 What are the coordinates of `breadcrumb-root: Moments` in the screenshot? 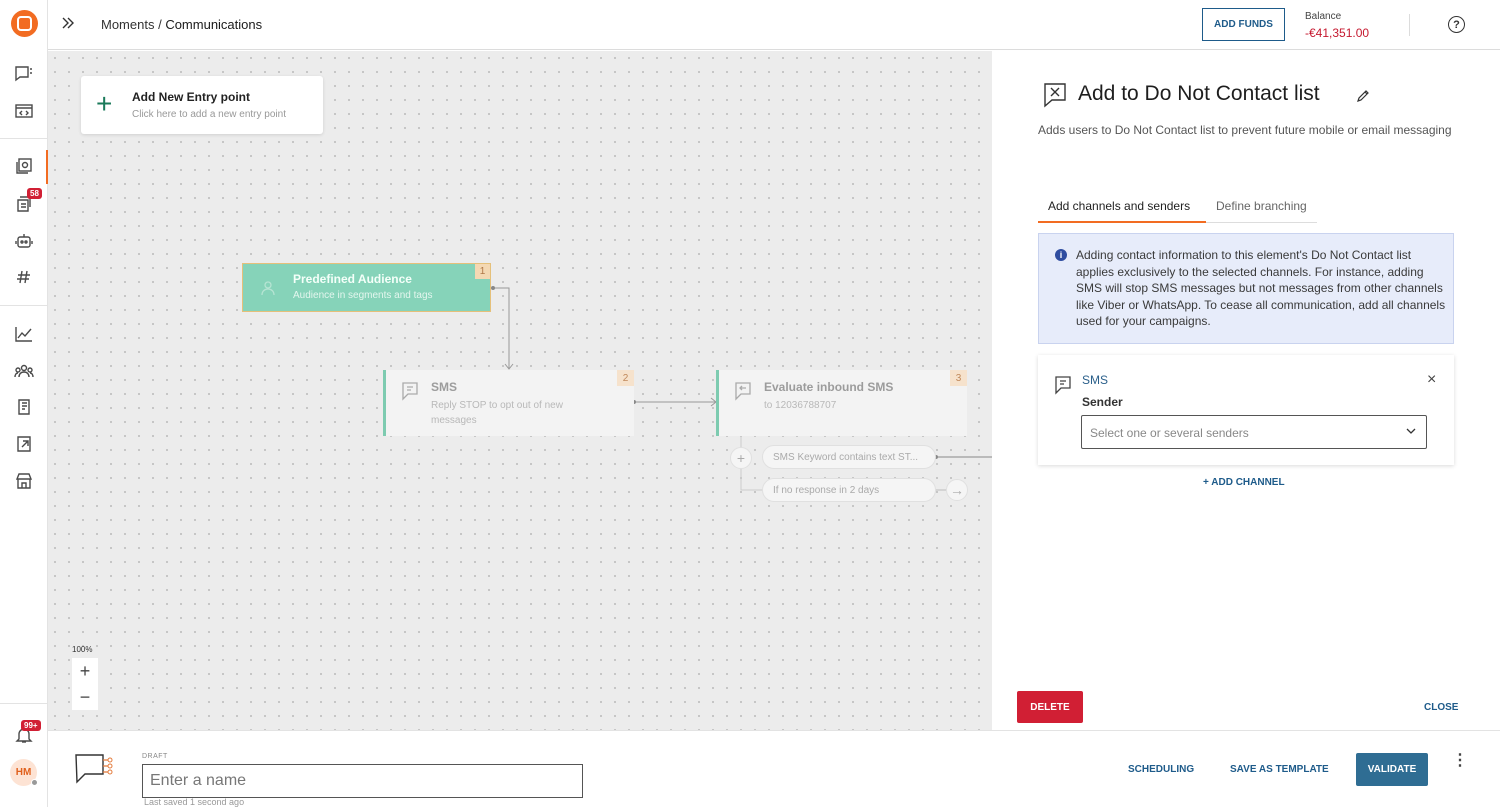 It's located at (127, 24).